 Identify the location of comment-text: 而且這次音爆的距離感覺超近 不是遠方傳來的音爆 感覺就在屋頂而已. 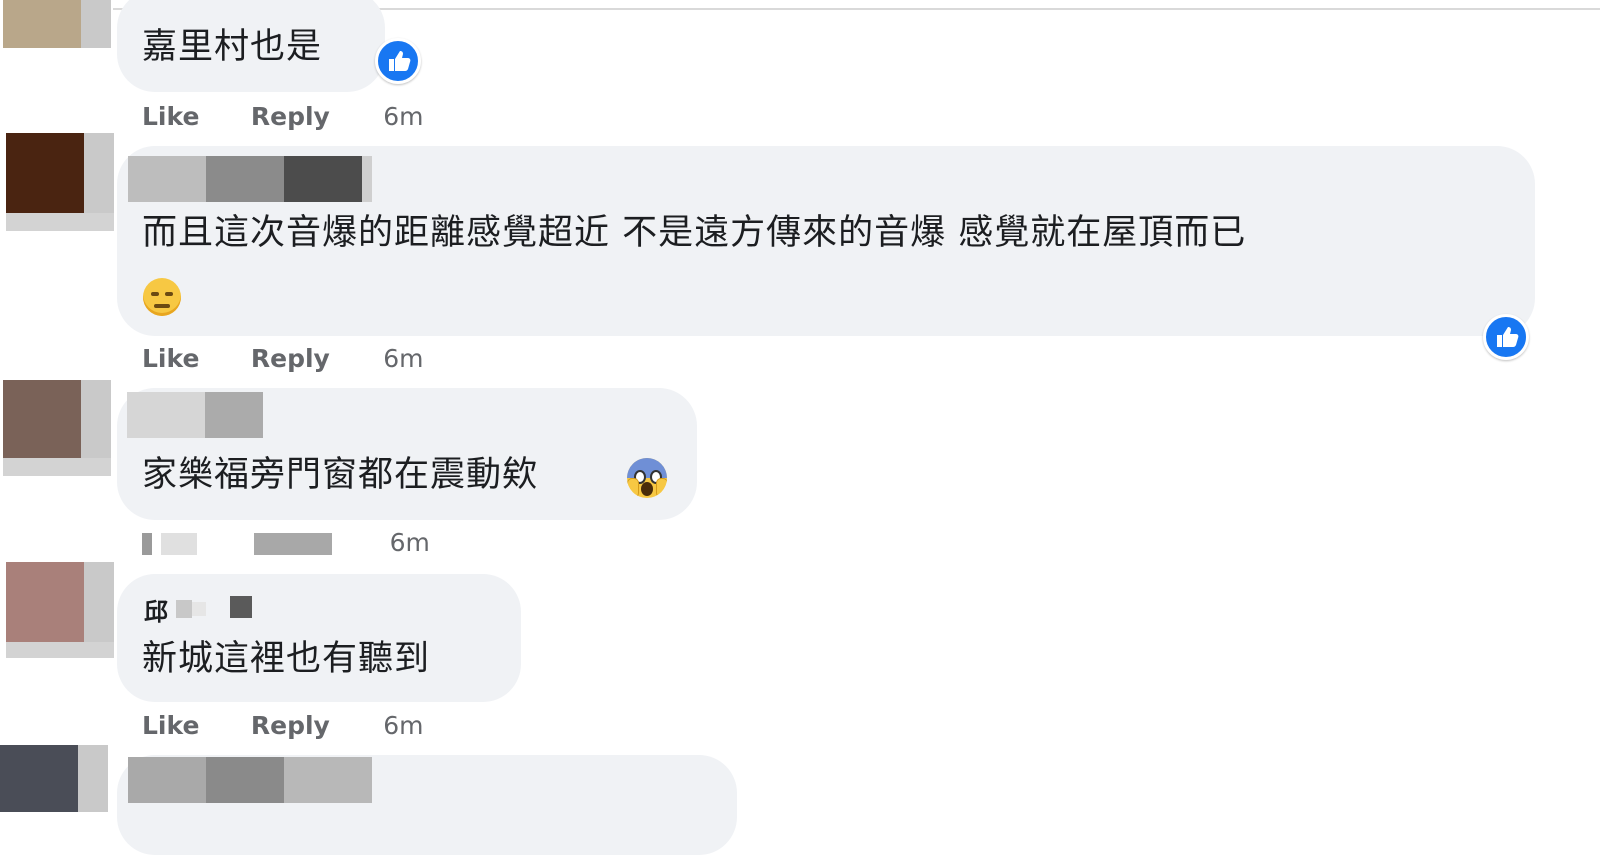
(694, 233).